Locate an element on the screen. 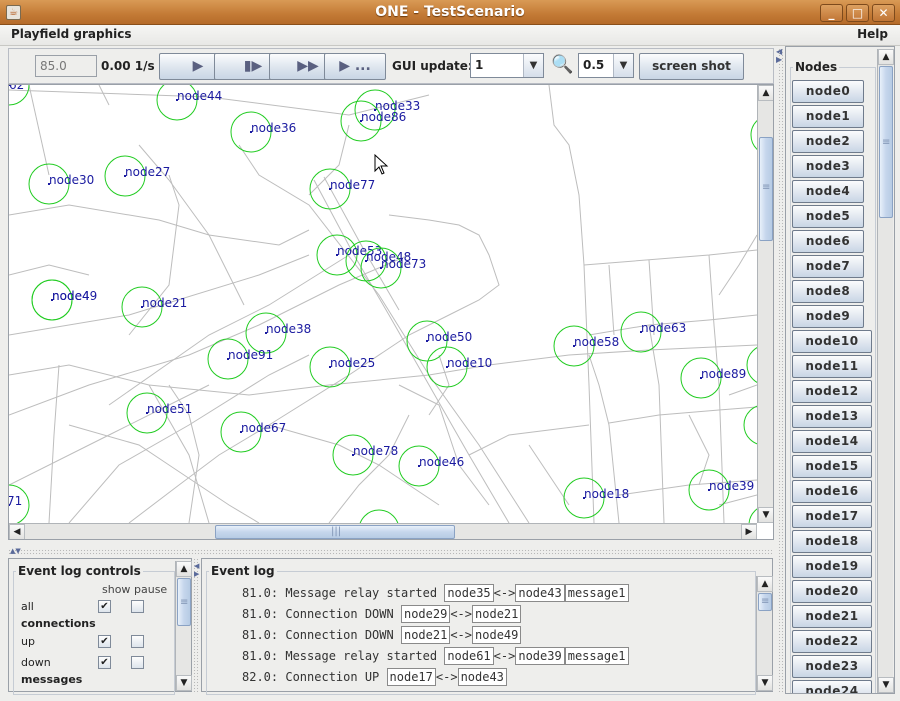 The width and height of the screenshot is (900, 701). node-button-node12: node12 is located at coordinates (832, 391).